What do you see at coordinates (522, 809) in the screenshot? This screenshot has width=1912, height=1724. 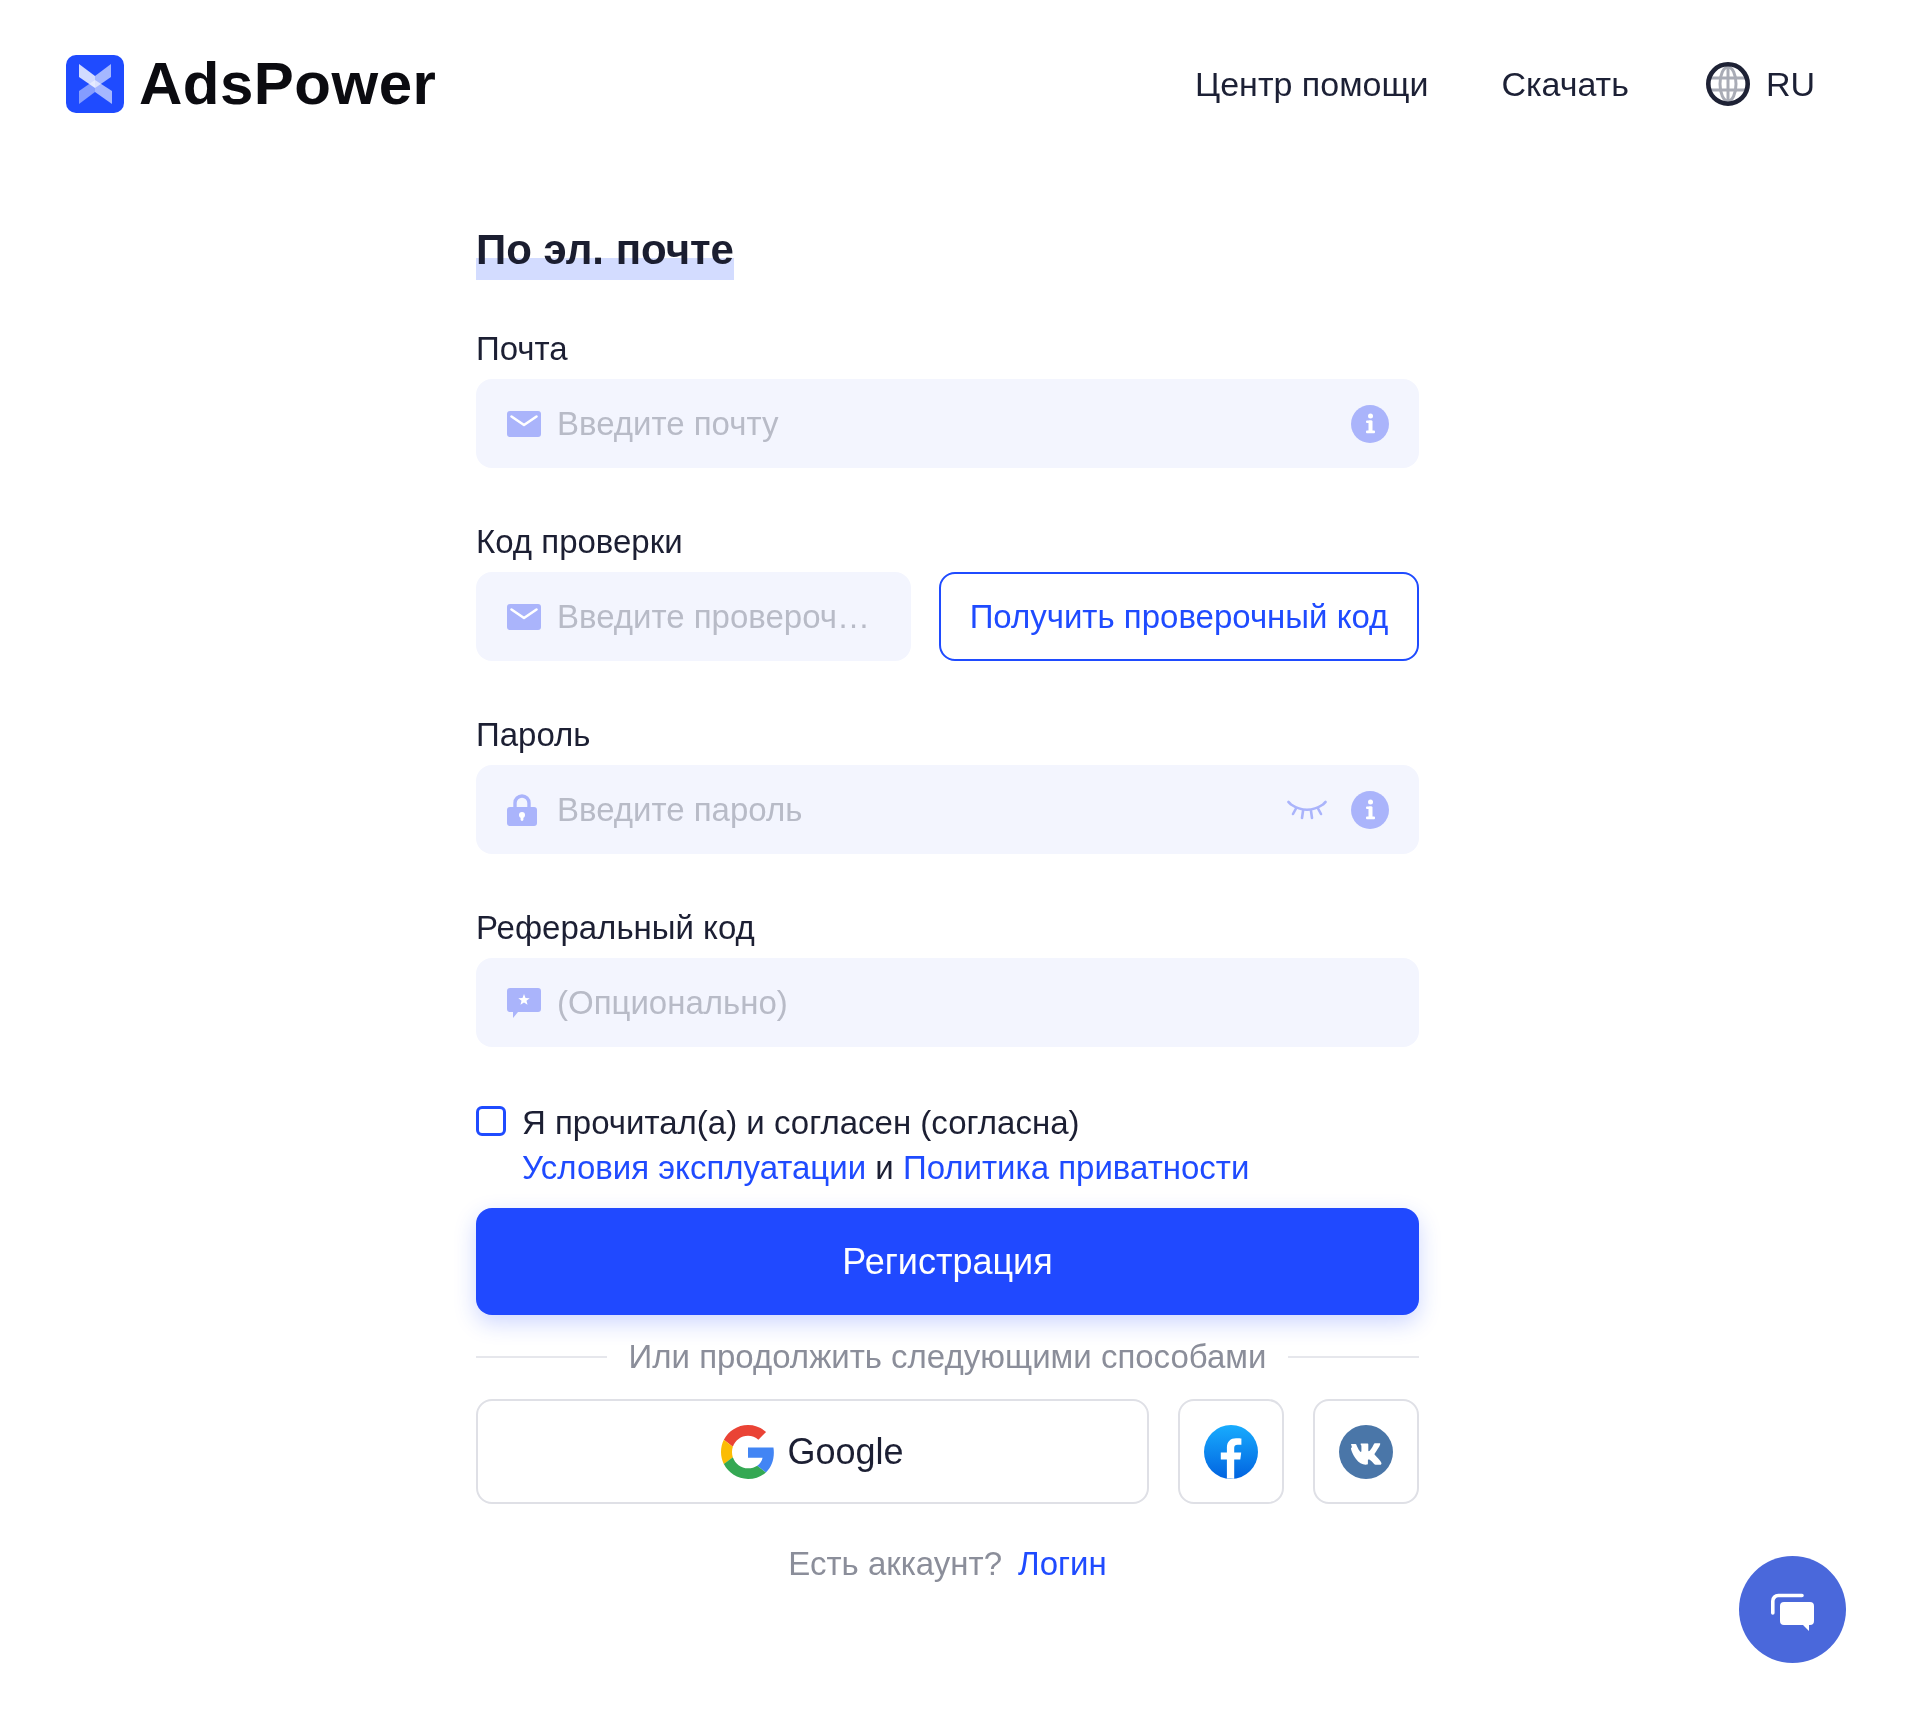 I see `lock-icon` at bounding box center [522, 809].